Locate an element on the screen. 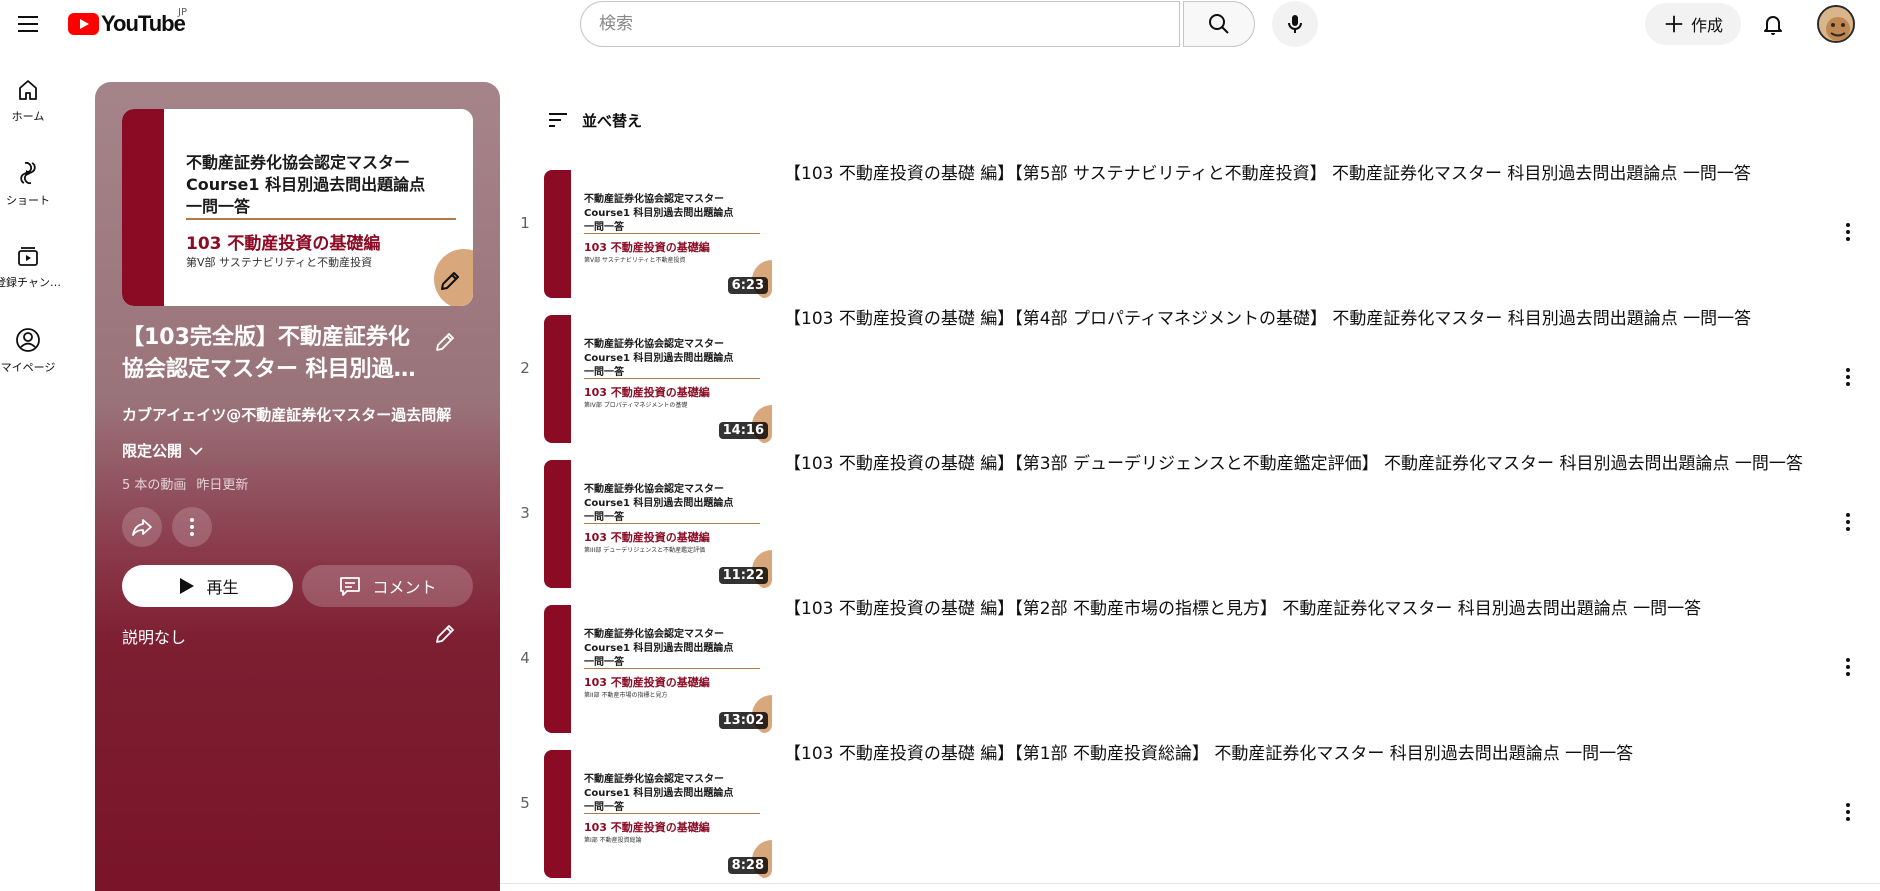  playlist-stats: 5 本の動画 昨日更新 is located at coordinates (185, 483).